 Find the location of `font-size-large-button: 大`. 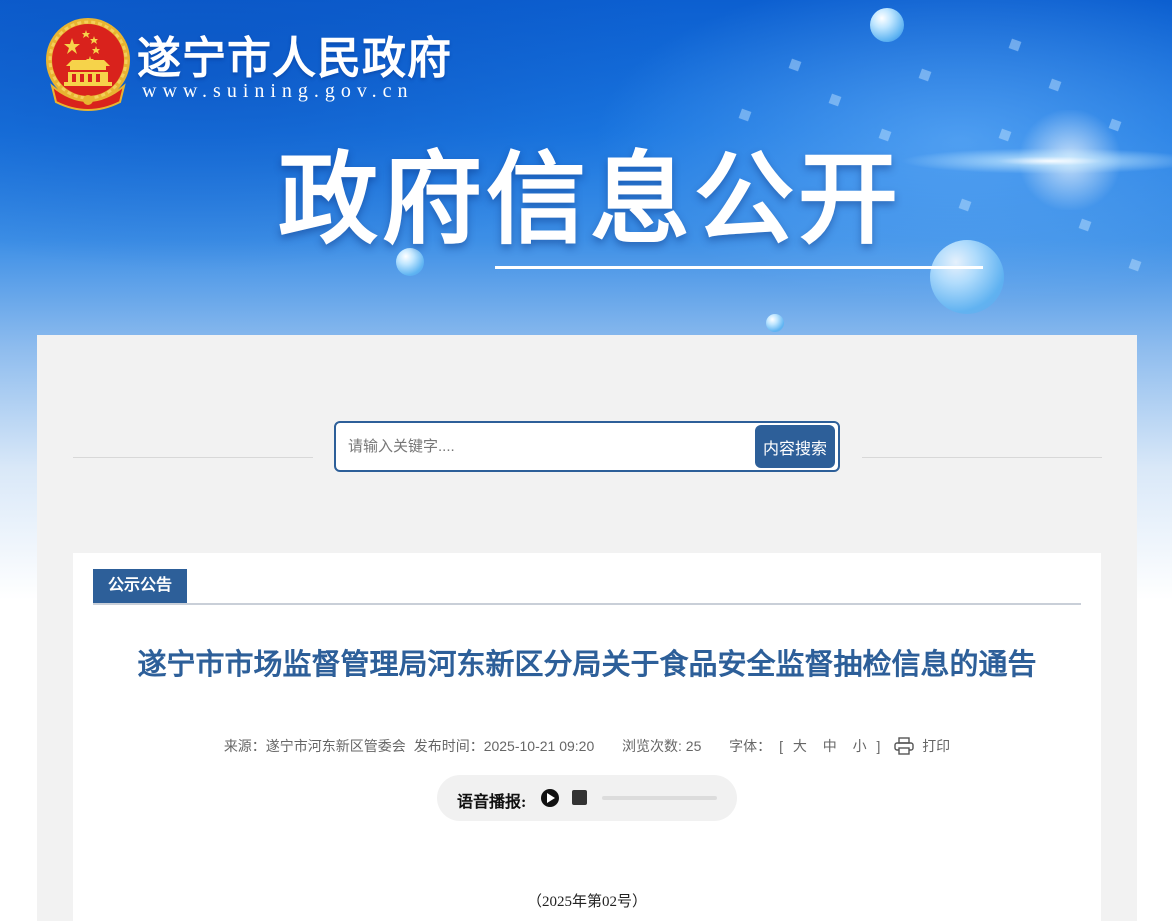

font-size-large-button: 大 is located at coordinates (800, 746).